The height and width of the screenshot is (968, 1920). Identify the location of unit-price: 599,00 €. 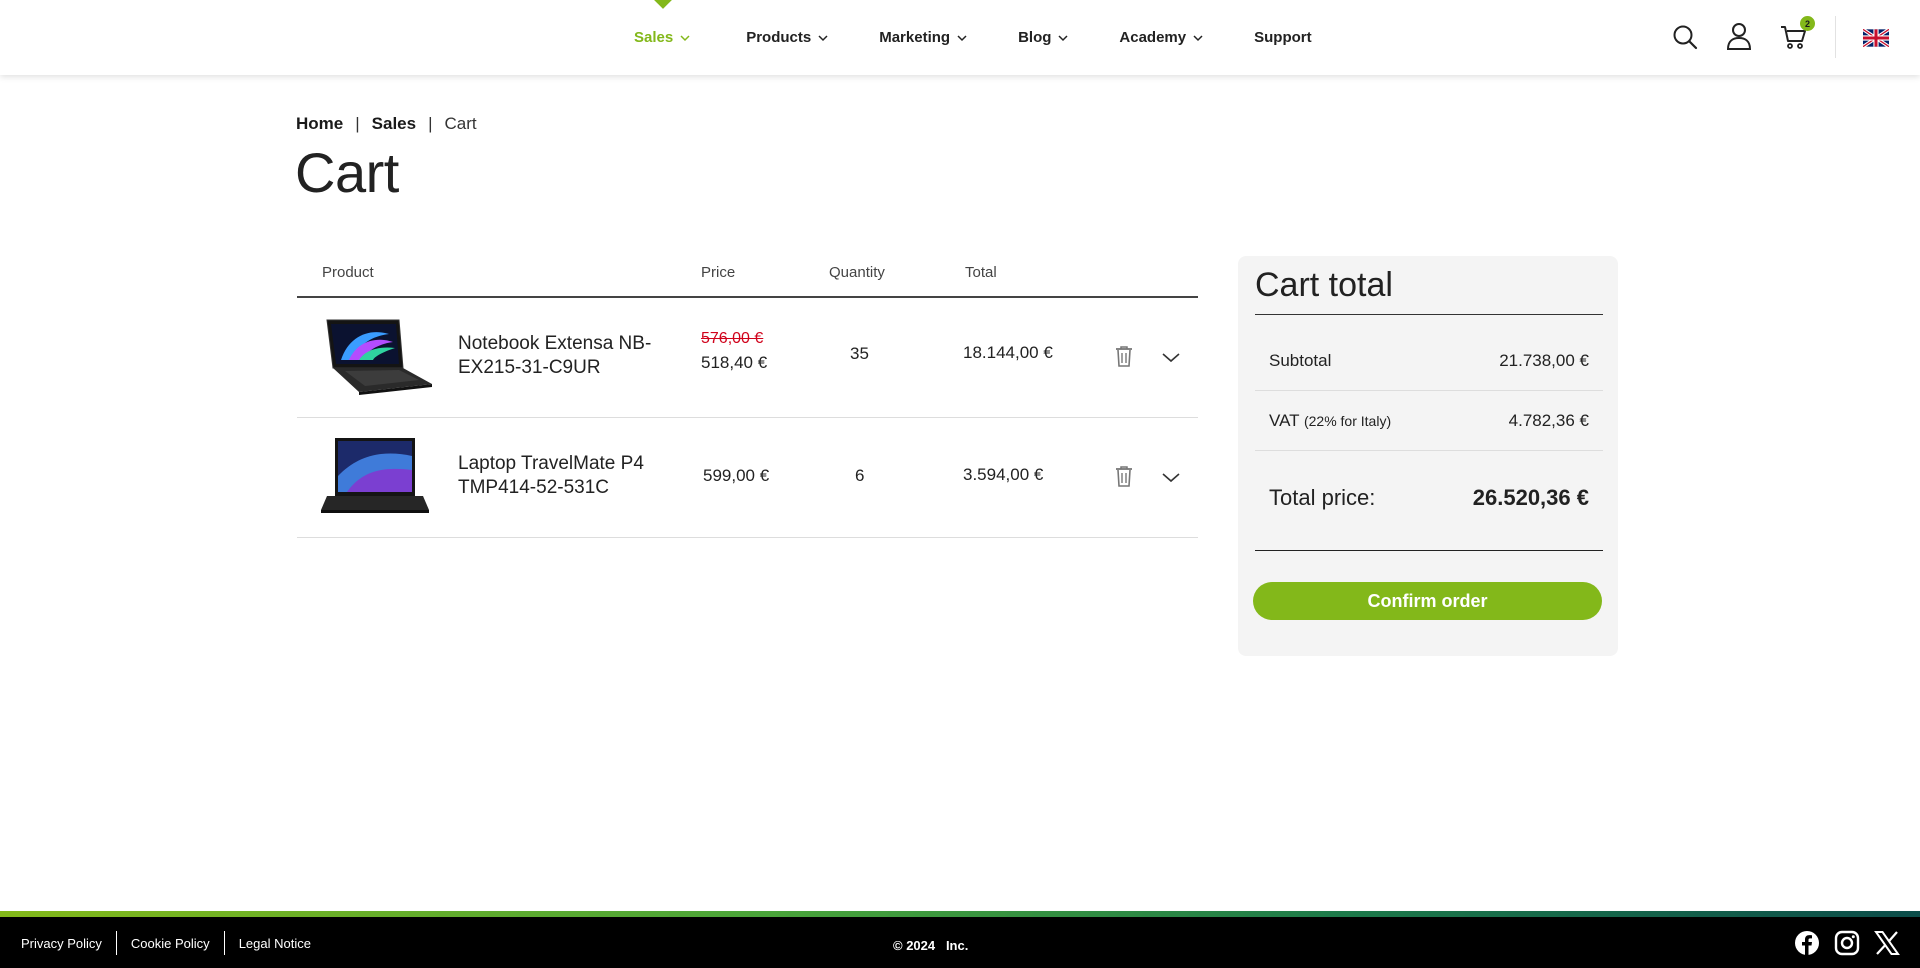
(736, 475).